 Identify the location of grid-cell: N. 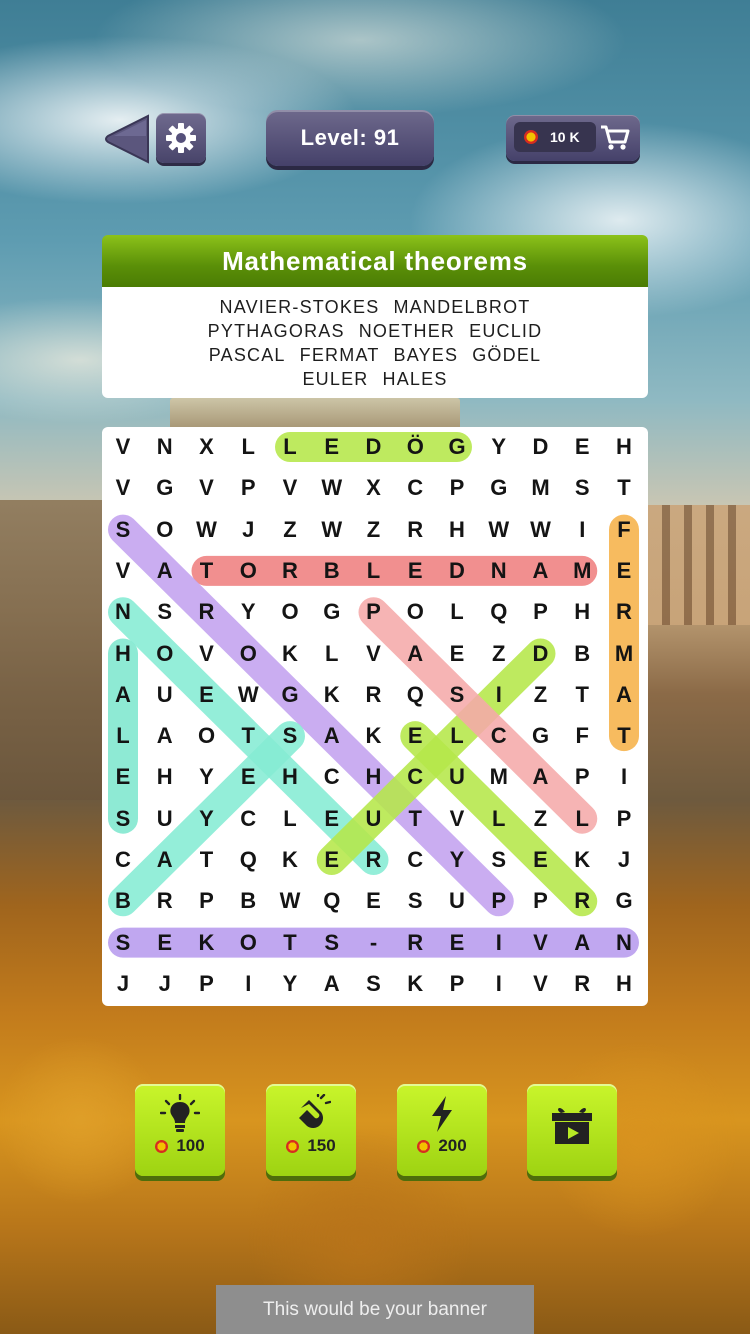
(624, 943).